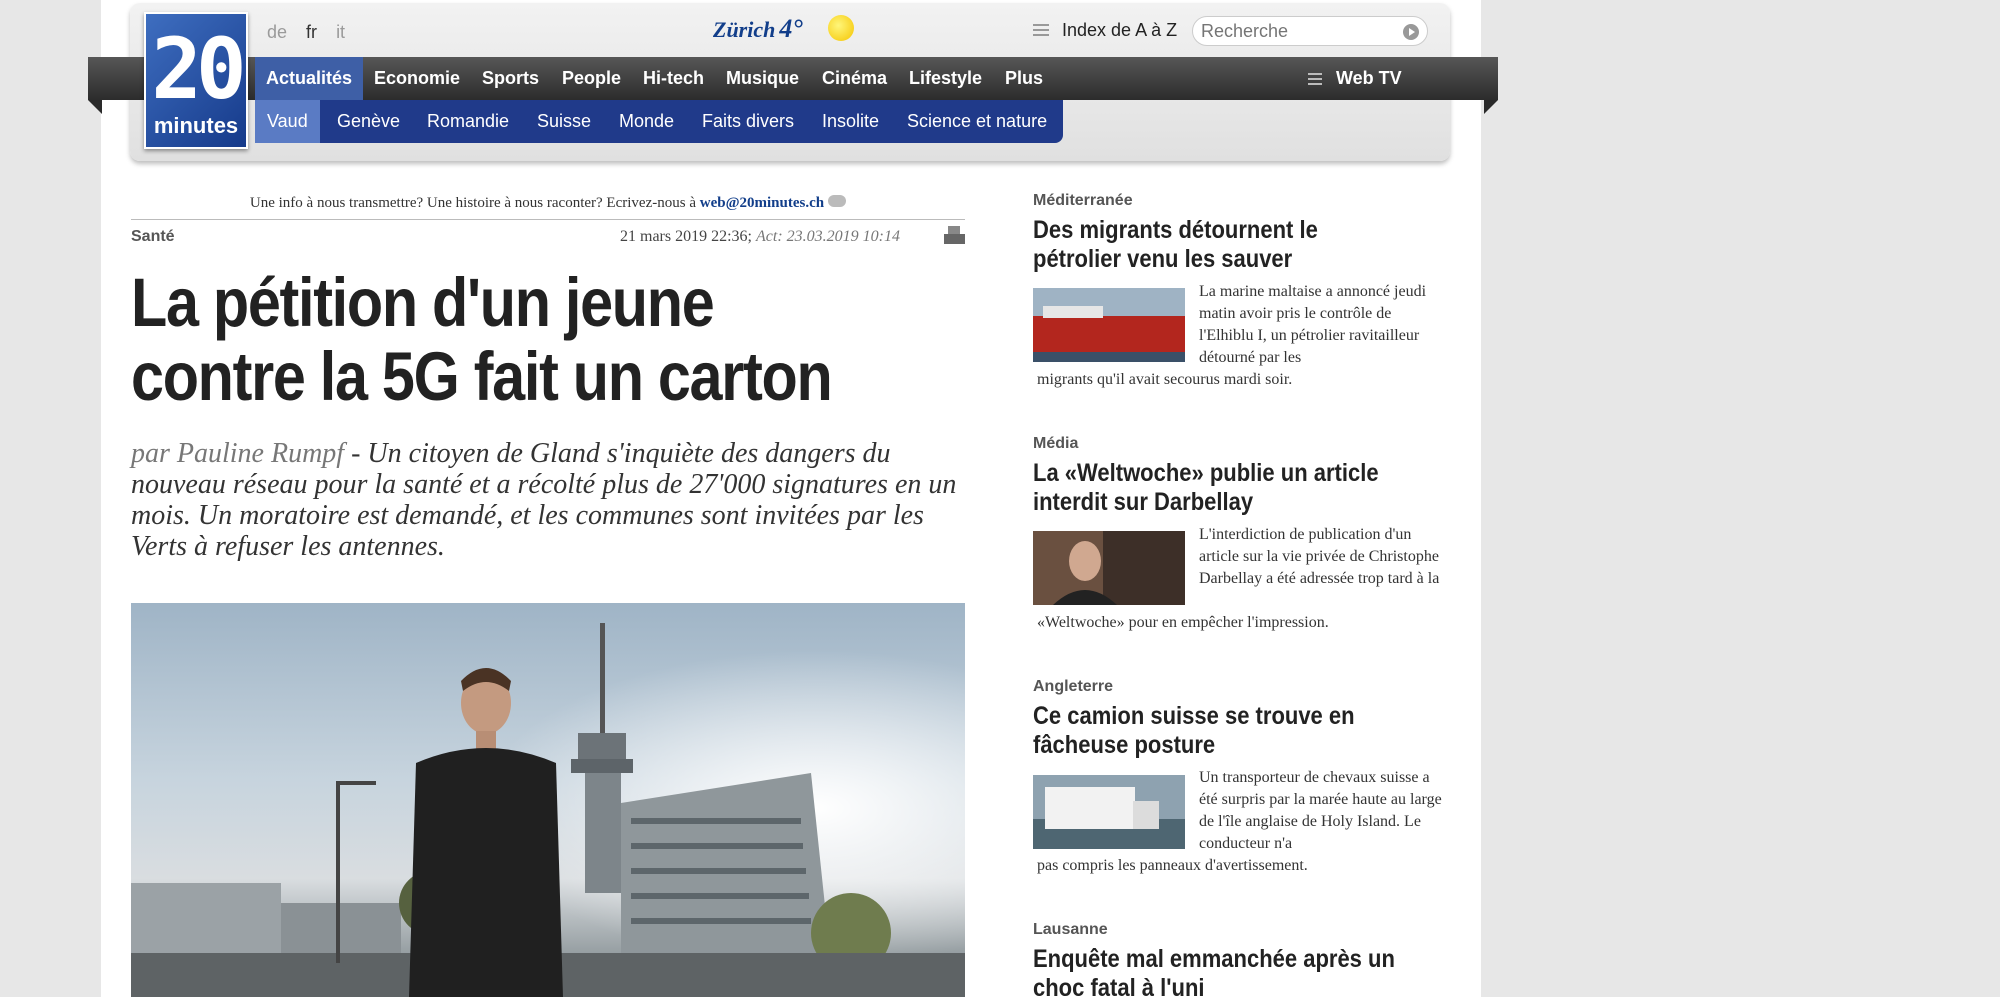 The image size is (2000, 997). Describe the element at coordinates (837, 201) in the screenshot. I see `comment-icon` at that location.